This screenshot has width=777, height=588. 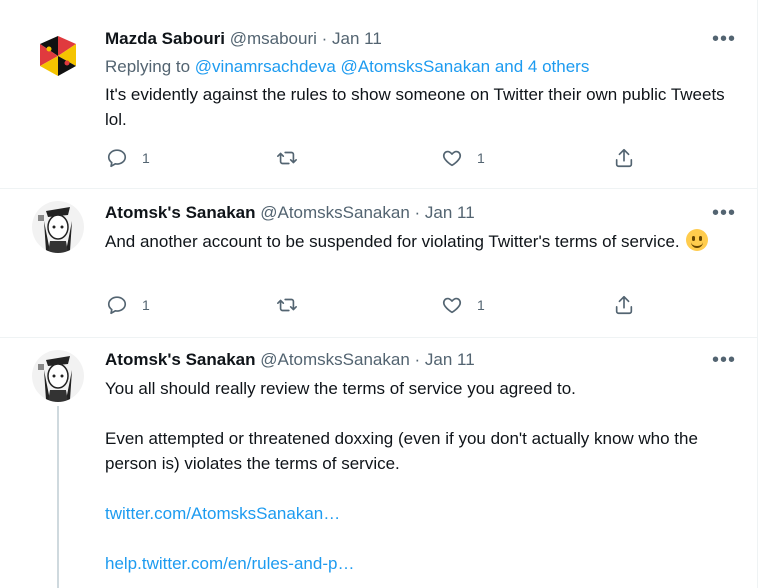 What do you see at coordinates (697, 240) in the screenshot?
I see `slightly-smiling-face-icon` at bounding box center [697, 240].